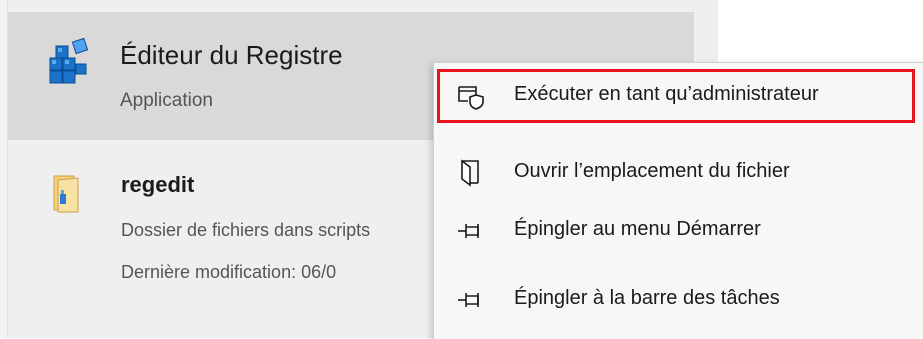 This screenshot has height=339, width=923. I want to click on menu-pin-to-taskbar-label: Épingler à la barre des tâches, so click(647, 298).